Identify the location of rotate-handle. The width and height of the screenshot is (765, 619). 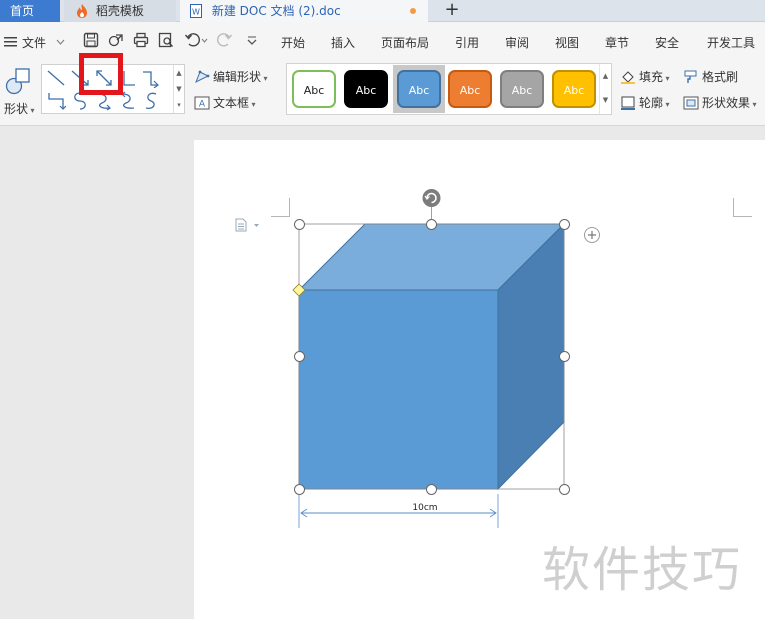
(431, 198).